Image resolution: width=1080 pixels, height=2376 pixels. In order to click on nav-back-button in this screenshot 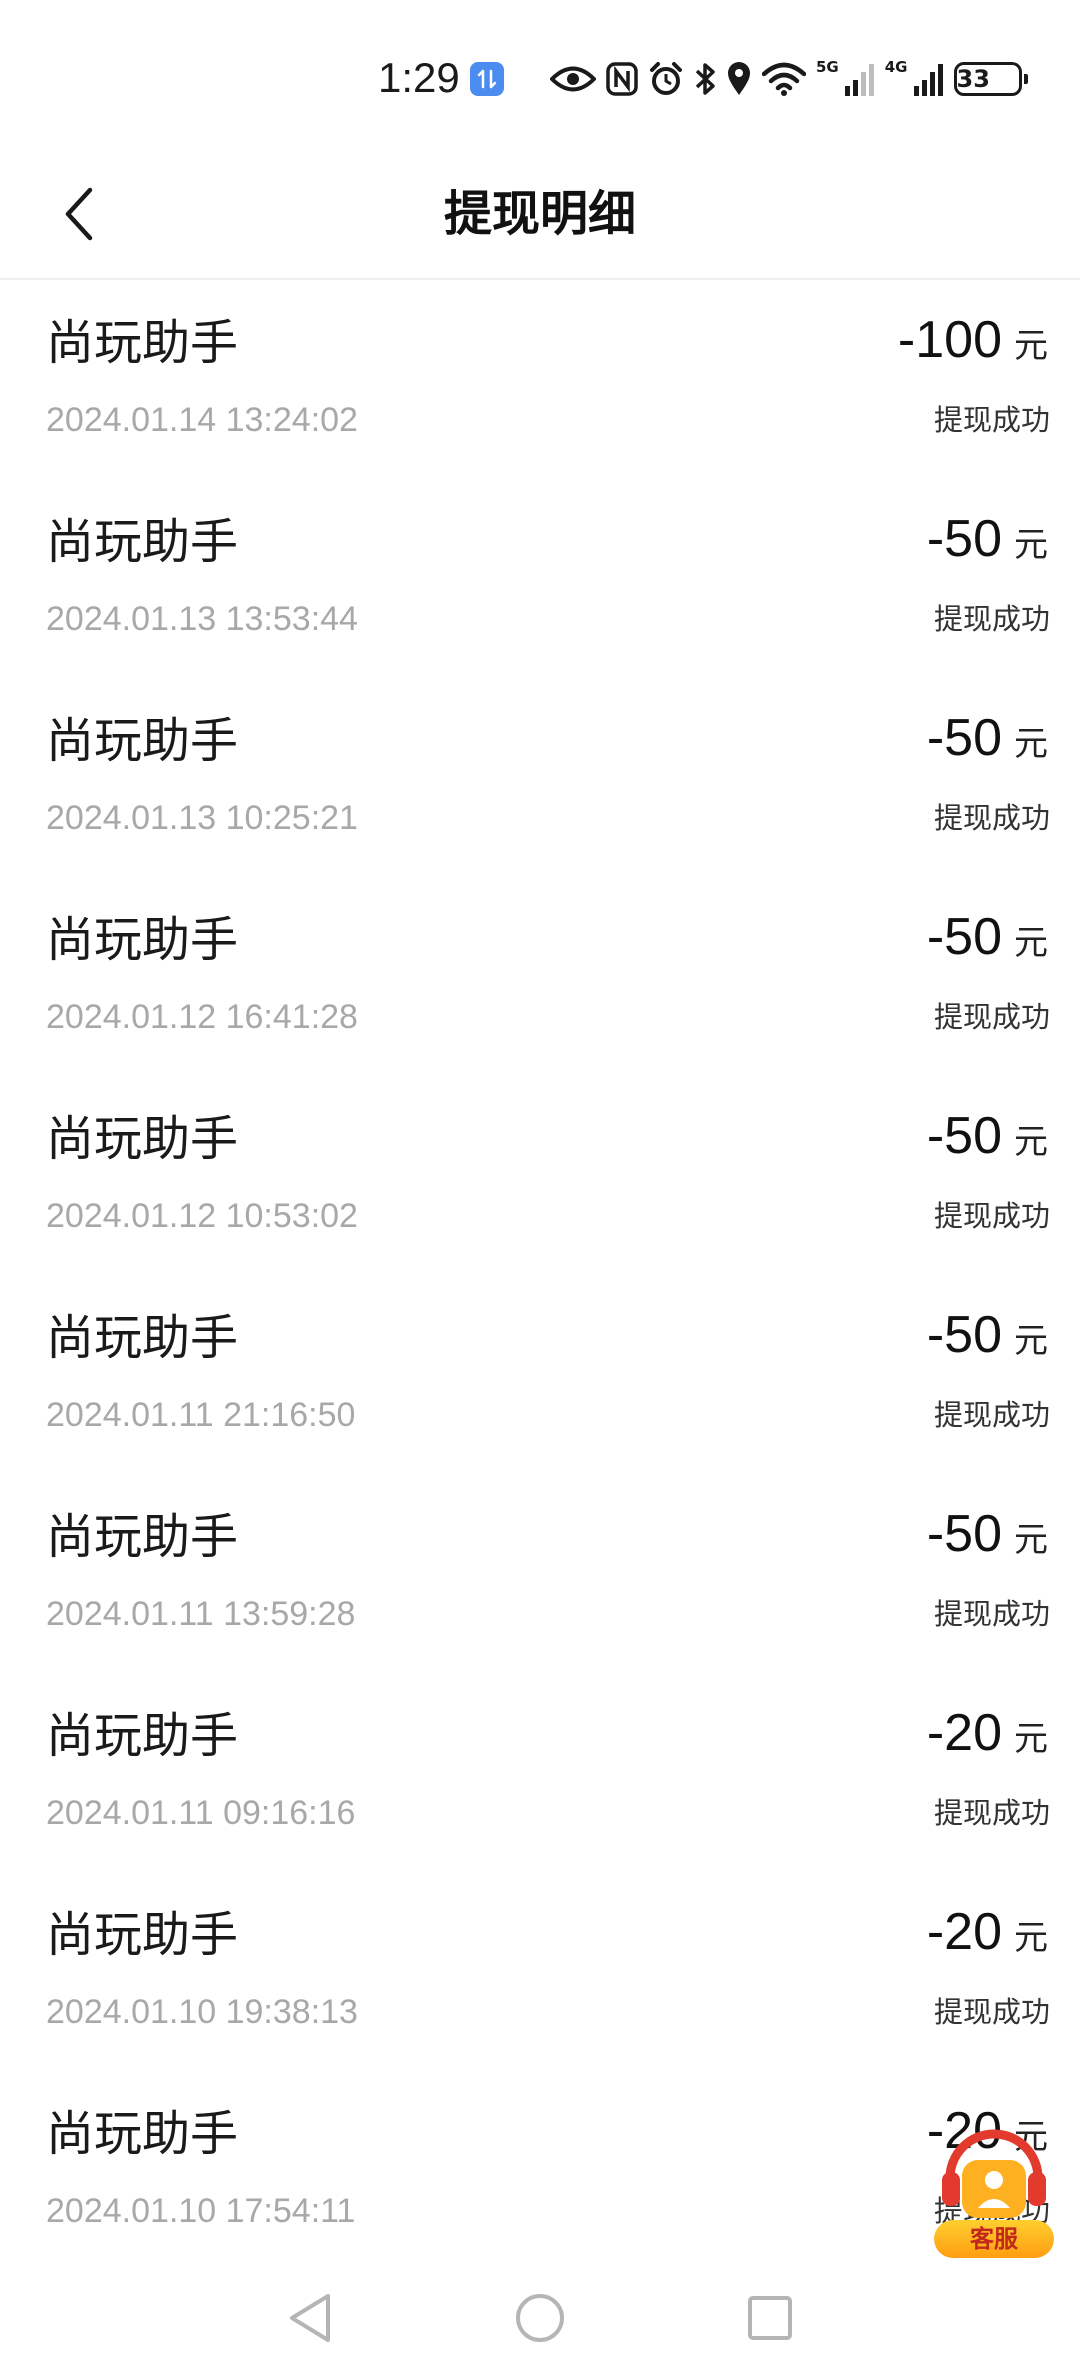, I will do `click(310, 2318)`.